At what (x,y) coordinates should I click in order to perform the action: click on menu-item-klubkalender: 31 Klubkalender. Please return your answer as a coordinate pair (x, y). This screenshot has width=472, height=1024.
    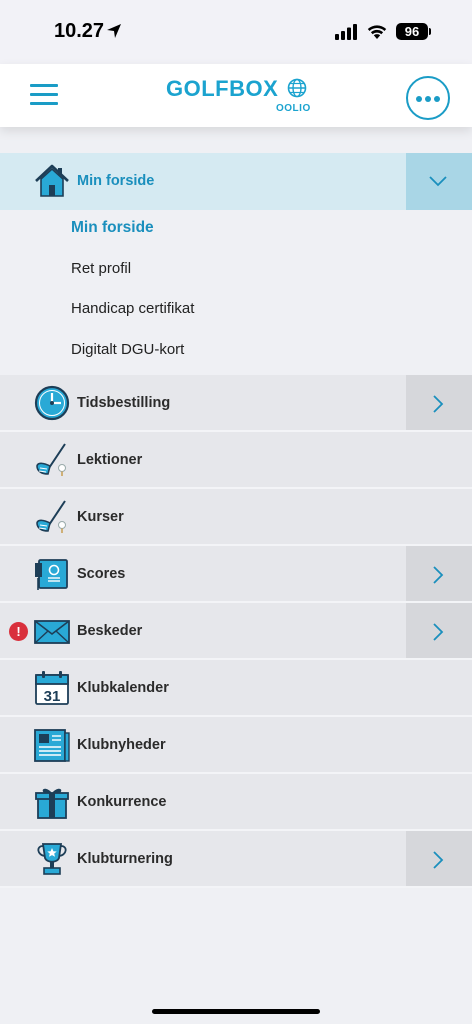
    Looking at the image, I should click on (236, 688).